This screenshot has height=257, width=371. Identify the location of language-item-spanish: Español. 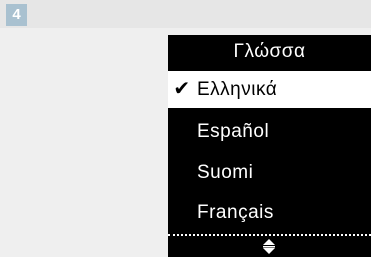
(269, 131).